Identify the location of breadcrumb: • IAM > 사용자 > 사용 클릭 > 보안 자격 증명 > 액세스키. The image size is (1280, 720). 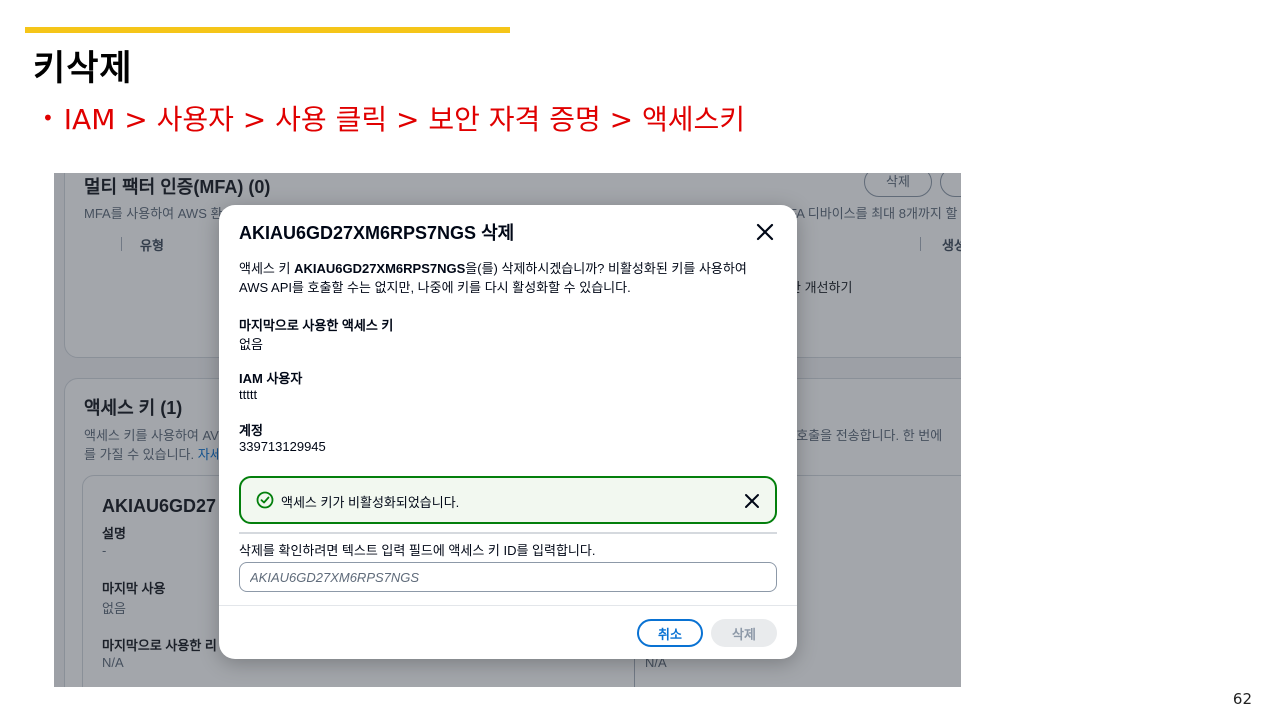
(393, 118).